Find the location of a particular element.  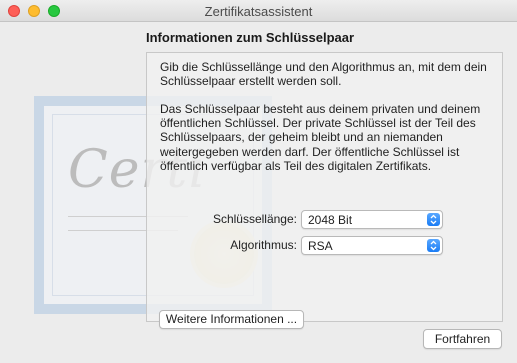

algorithm-popup: RSA is located at coordinates (372, 245).